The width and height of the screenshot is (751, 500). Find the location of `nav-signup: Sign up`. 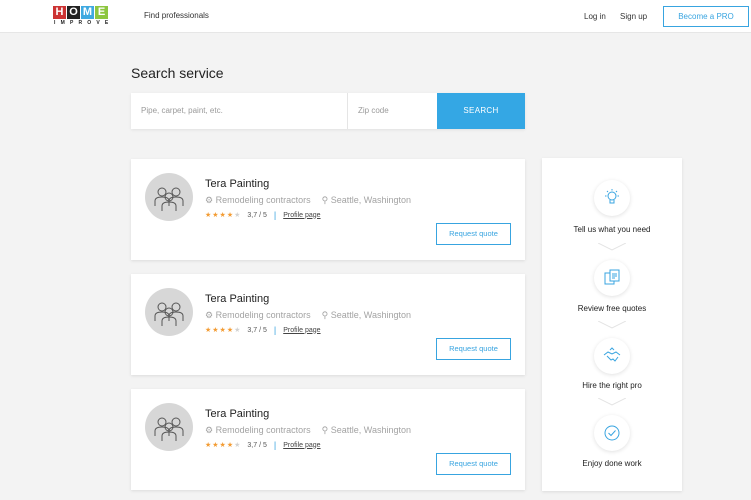

nav-signup: Sign up is located at coordinates (633, 16).